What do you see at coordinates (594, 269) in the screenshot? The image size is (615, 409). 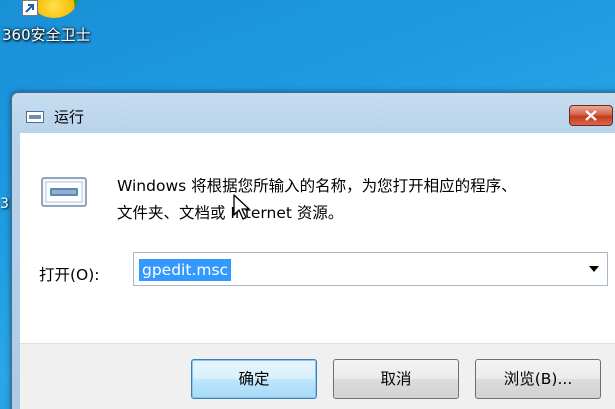 I see `chevron-down-icon` at bounding box center [594, 269].